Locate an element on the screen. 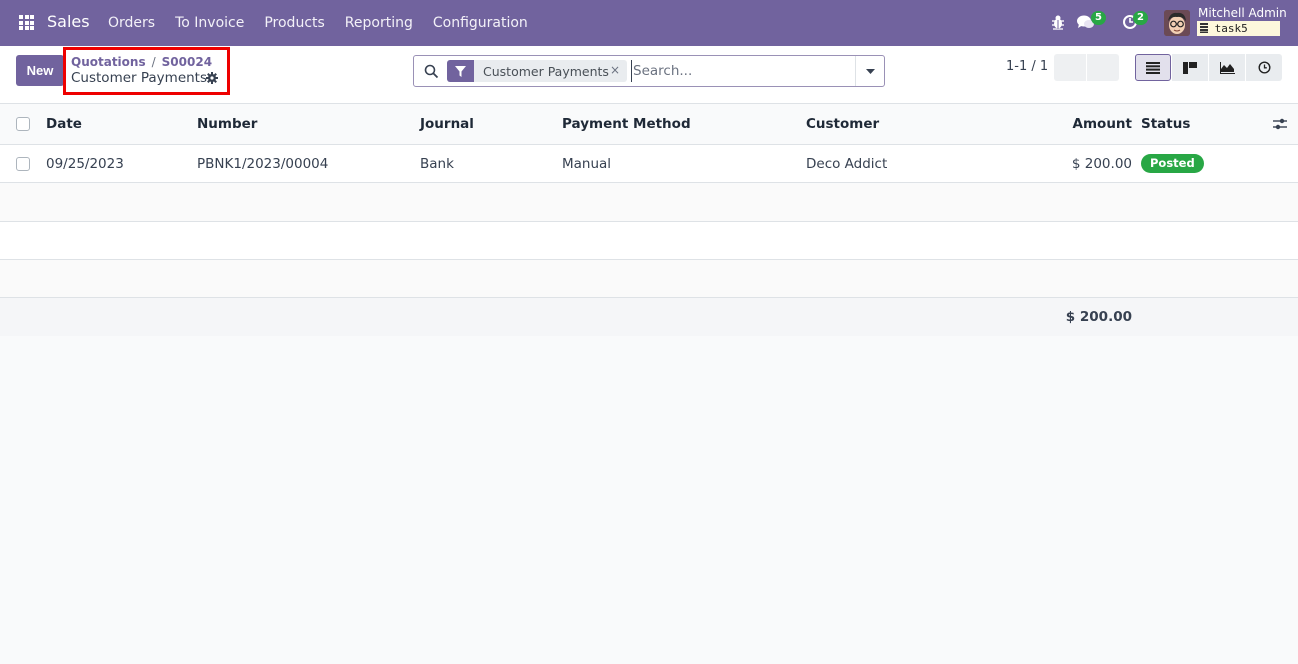 The height and width of the screenshot is (664, 1298). search-options-toggle is located at coordinates (869, 71).